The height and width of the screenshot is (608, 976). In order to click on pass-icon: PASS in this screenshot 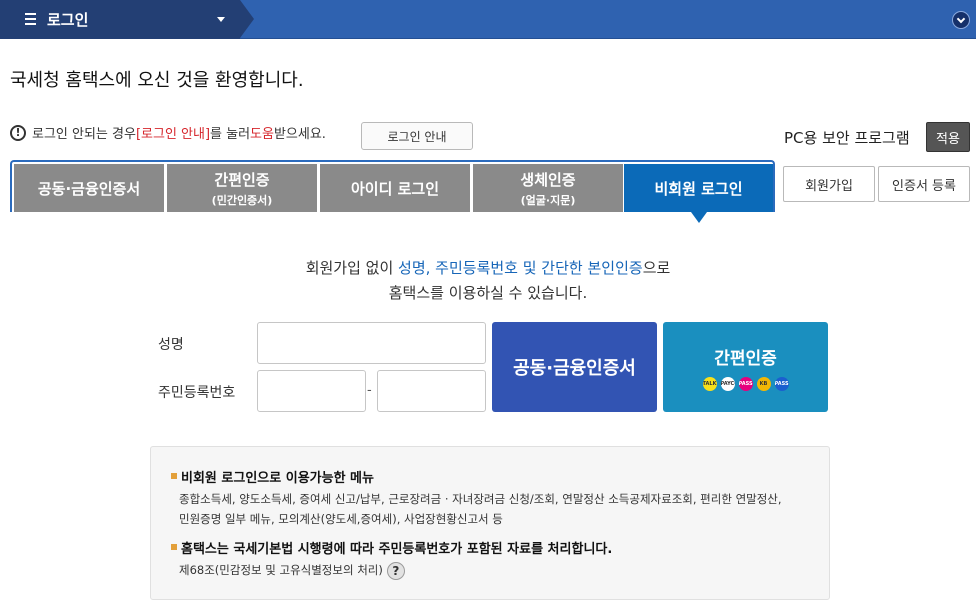, I will do `click(745, 383)`.